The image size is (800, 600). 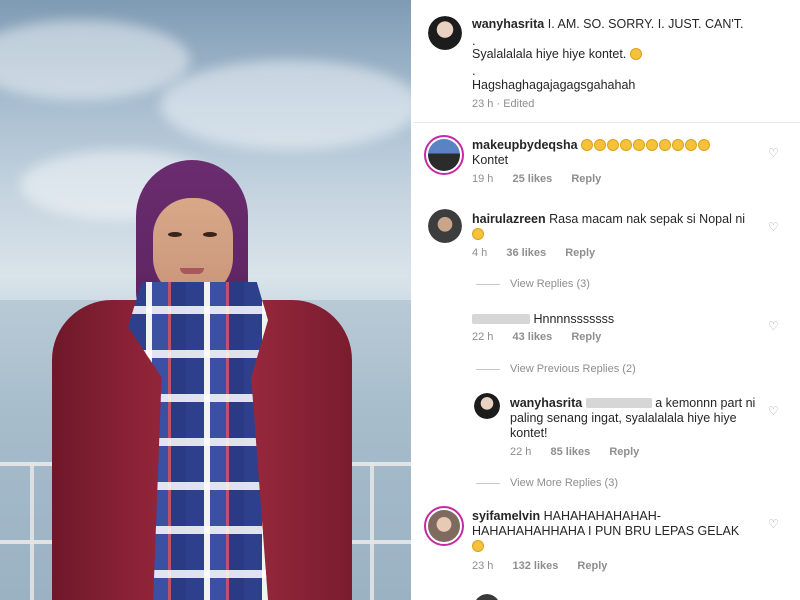 I want to click on likes-count: 43 likes, so click(x=532, y=337).